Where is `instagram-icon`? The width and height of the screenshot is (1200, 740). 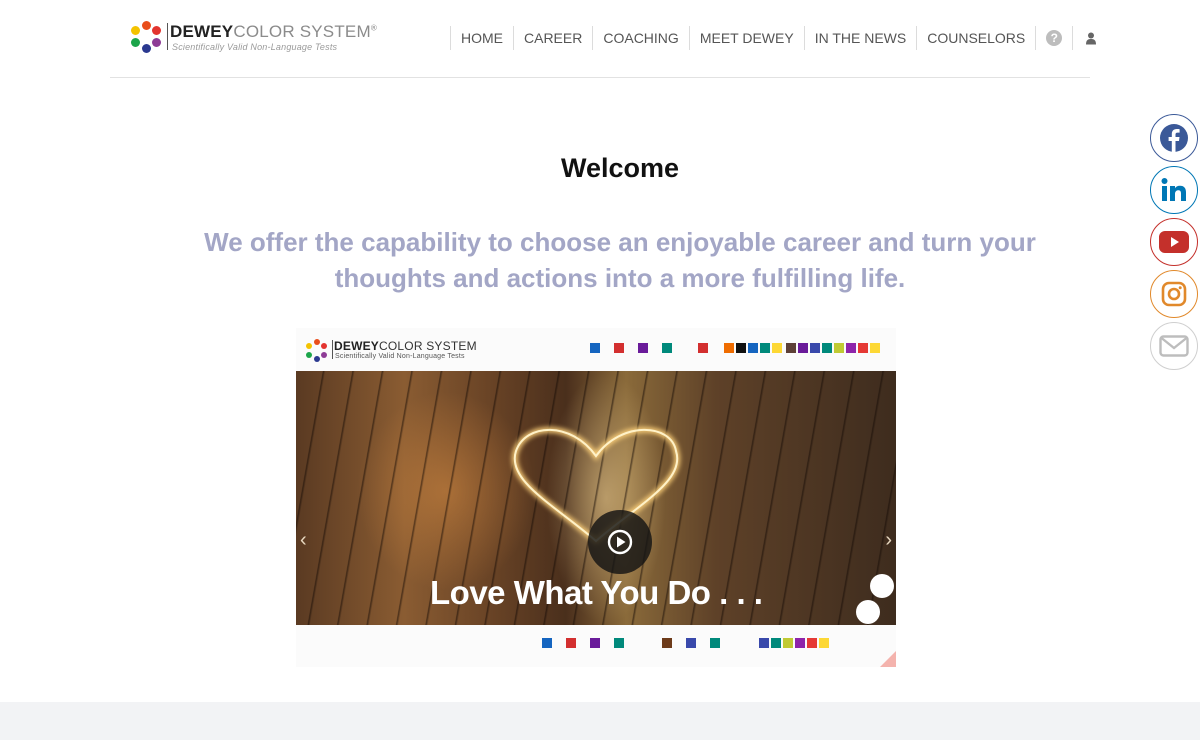
instagram-icon is located at coordinates (1174, 294).